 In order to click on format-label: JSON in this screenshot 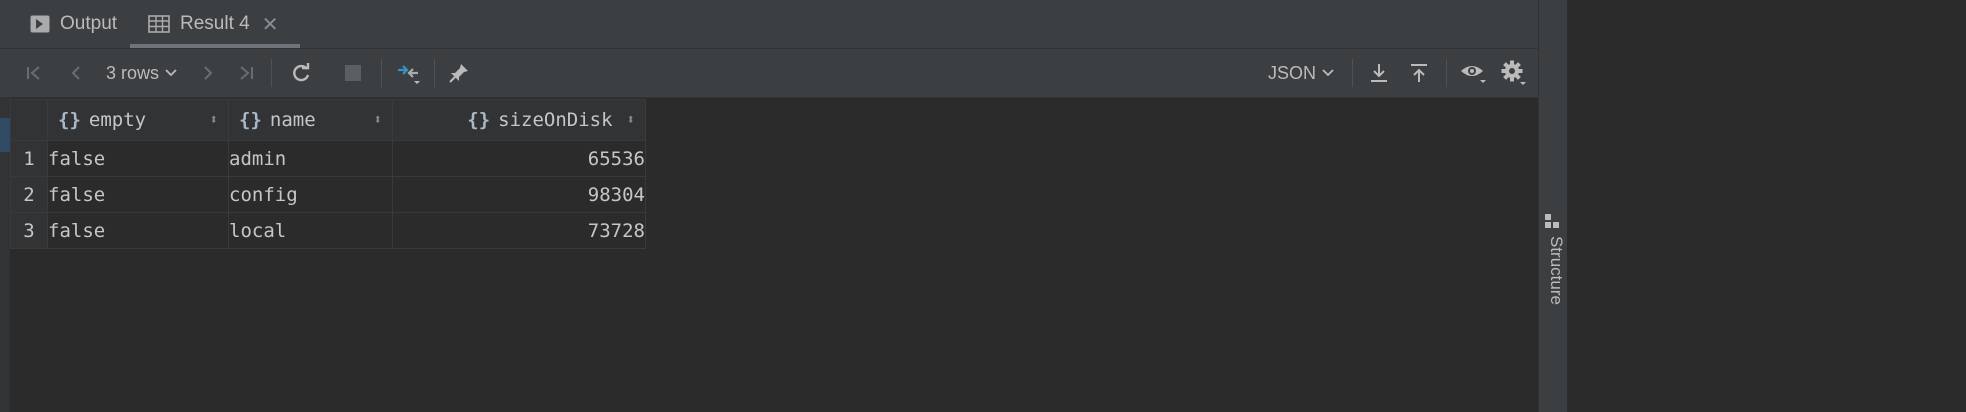, I will do `click(1292, 72)`.